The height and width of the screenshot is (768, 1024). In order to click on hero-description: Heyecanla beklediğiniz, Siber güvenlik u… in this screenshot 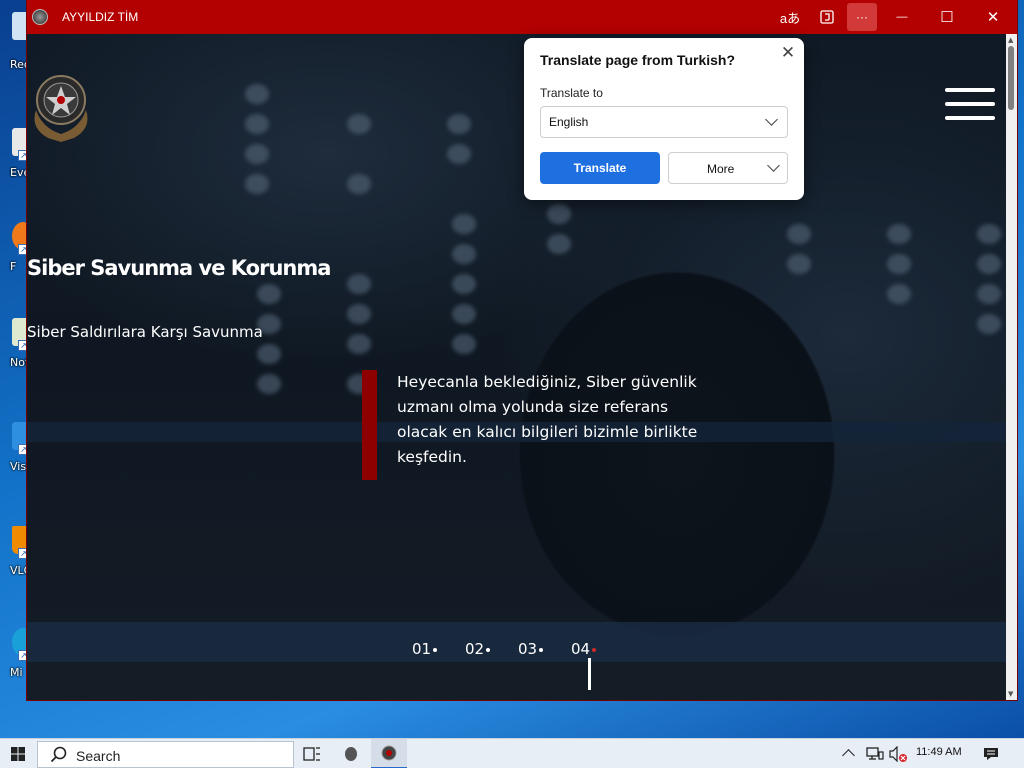, I will do `click(547, 419)`.